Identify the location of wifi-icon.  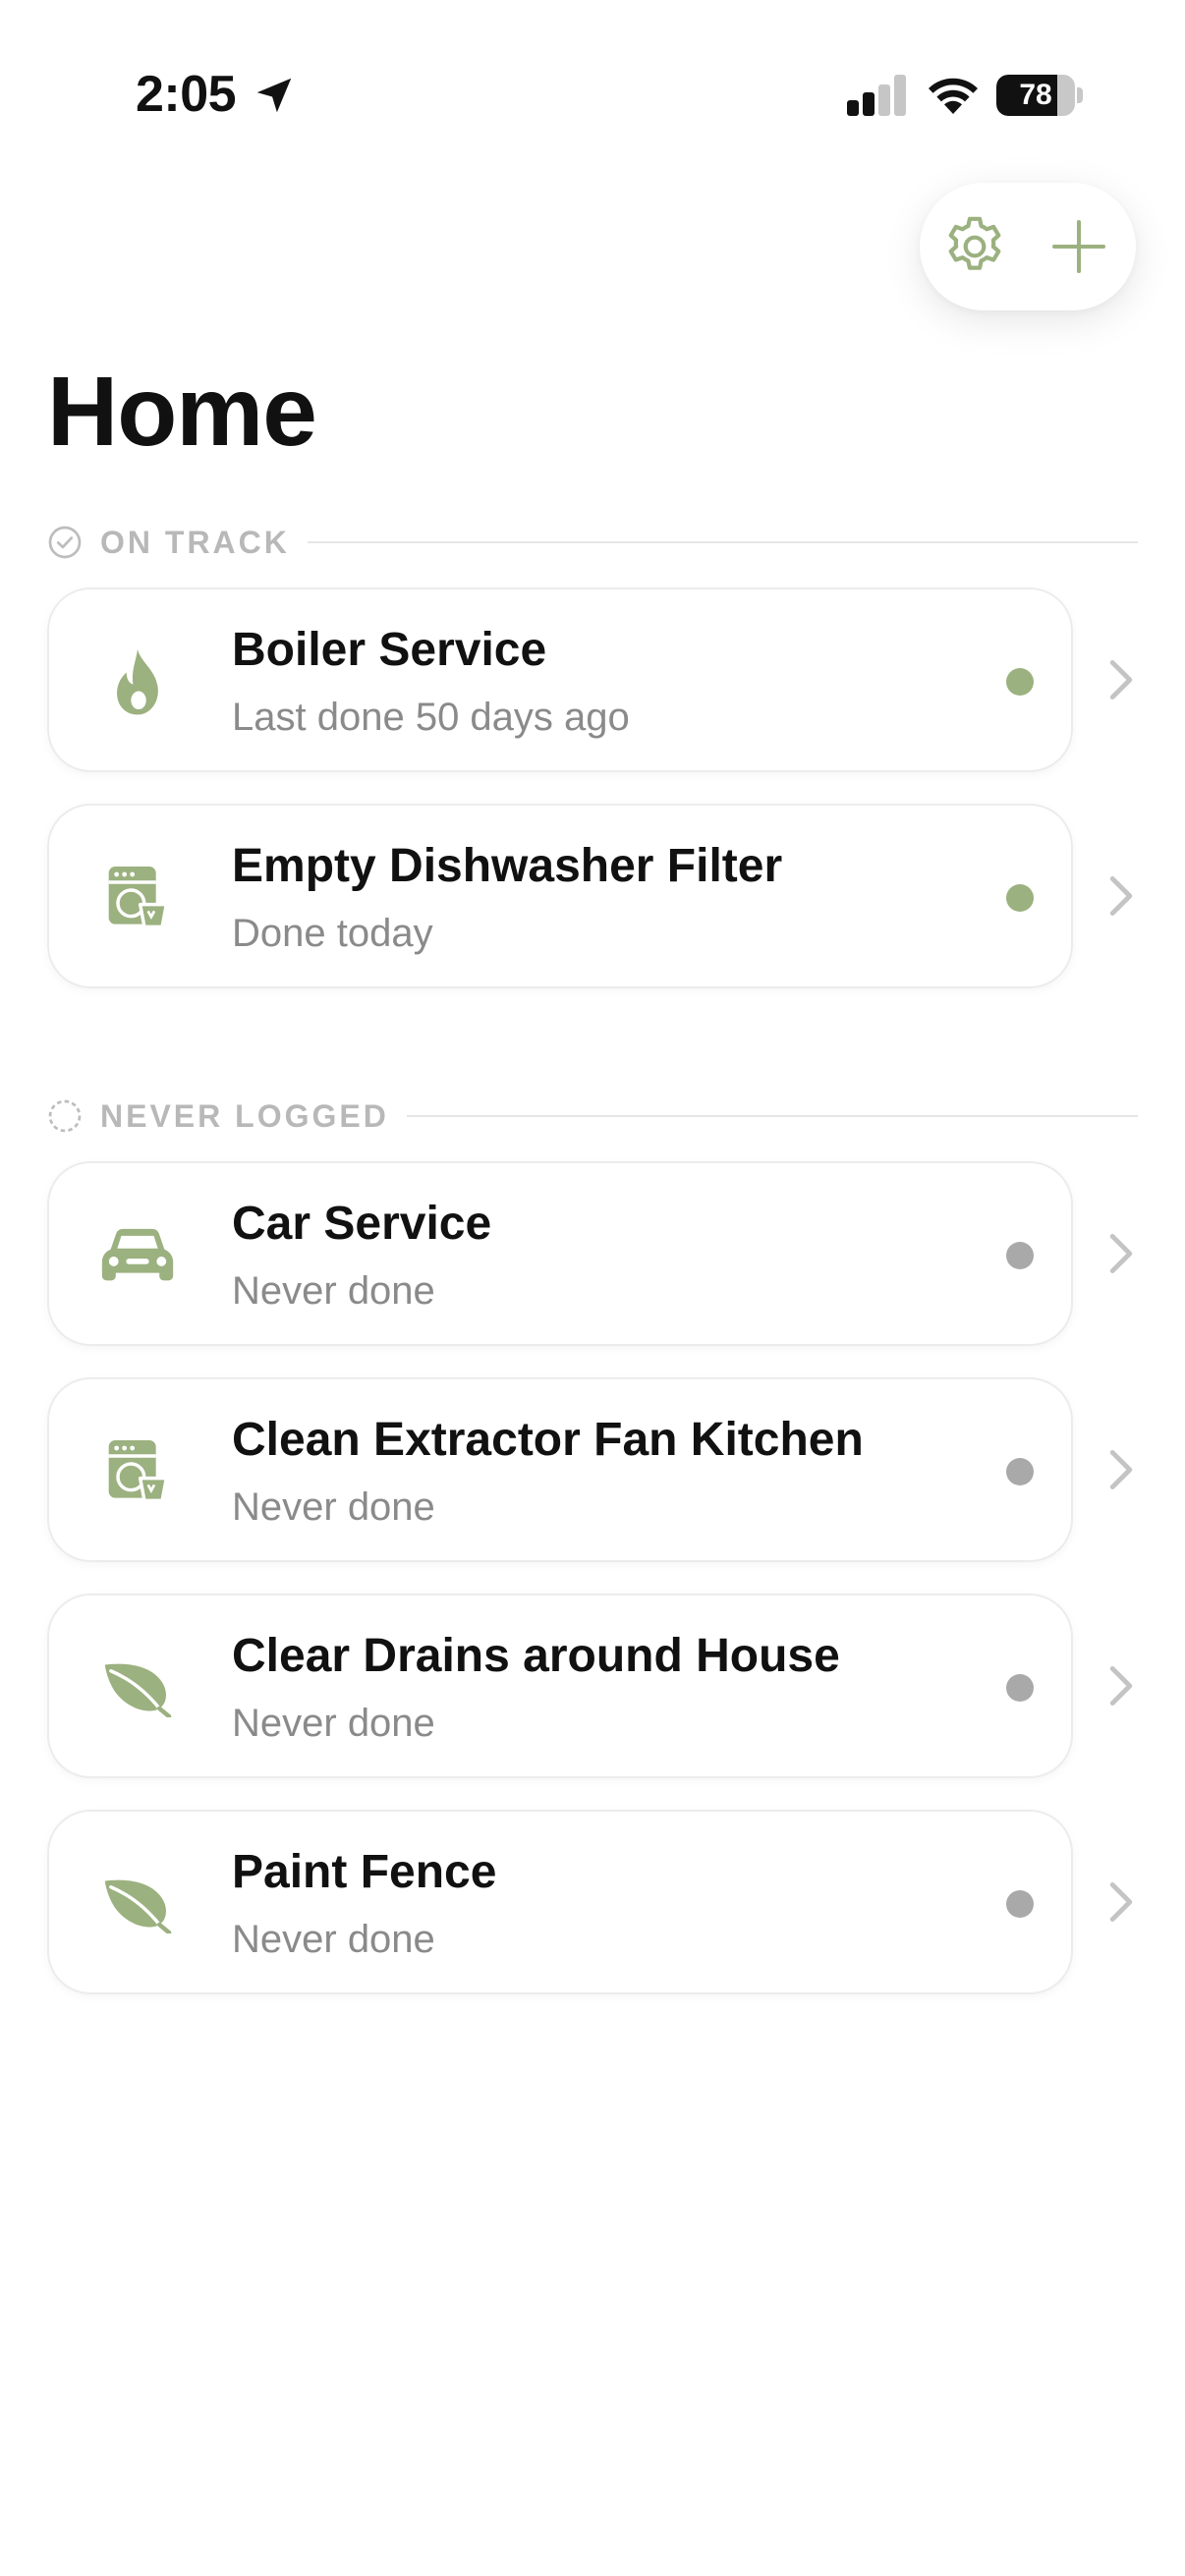
(954, 96).